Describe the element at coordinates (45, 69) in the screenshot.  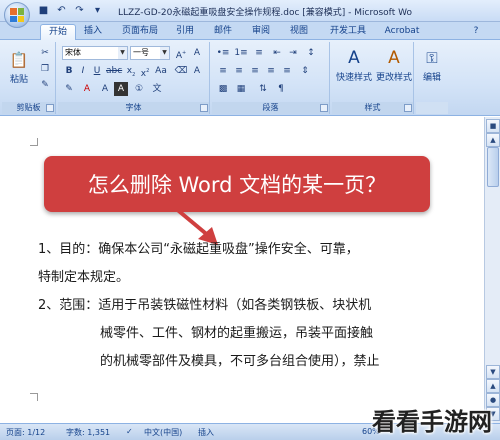
I see `copy-icon: ❐` at that location.